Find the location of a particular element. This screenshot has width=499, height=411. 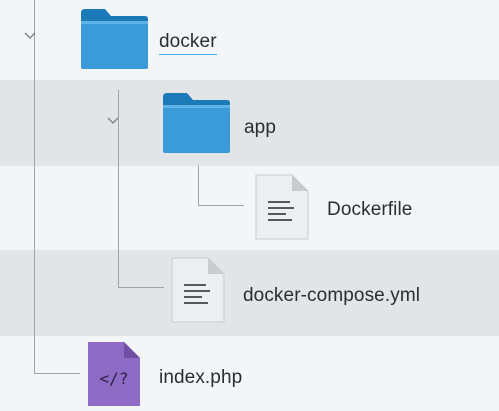

php-icon-glyph: </? is located at coordinates (114, 378).